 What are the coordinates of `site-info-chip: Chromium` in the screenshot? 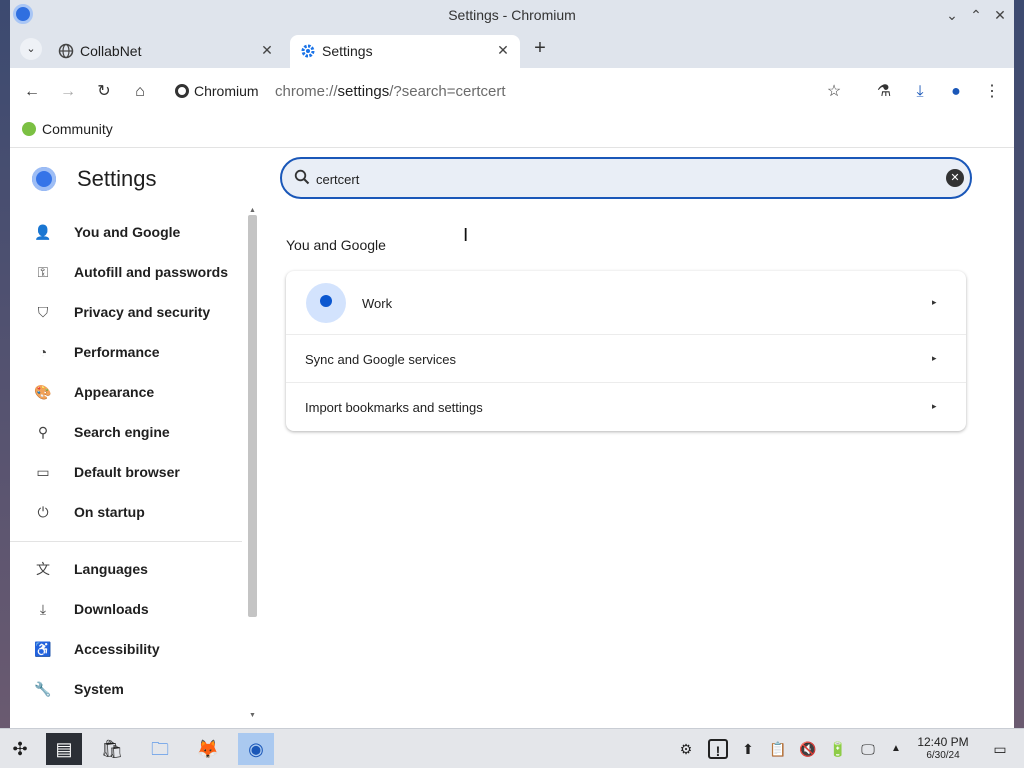 It's located at (217, 91).